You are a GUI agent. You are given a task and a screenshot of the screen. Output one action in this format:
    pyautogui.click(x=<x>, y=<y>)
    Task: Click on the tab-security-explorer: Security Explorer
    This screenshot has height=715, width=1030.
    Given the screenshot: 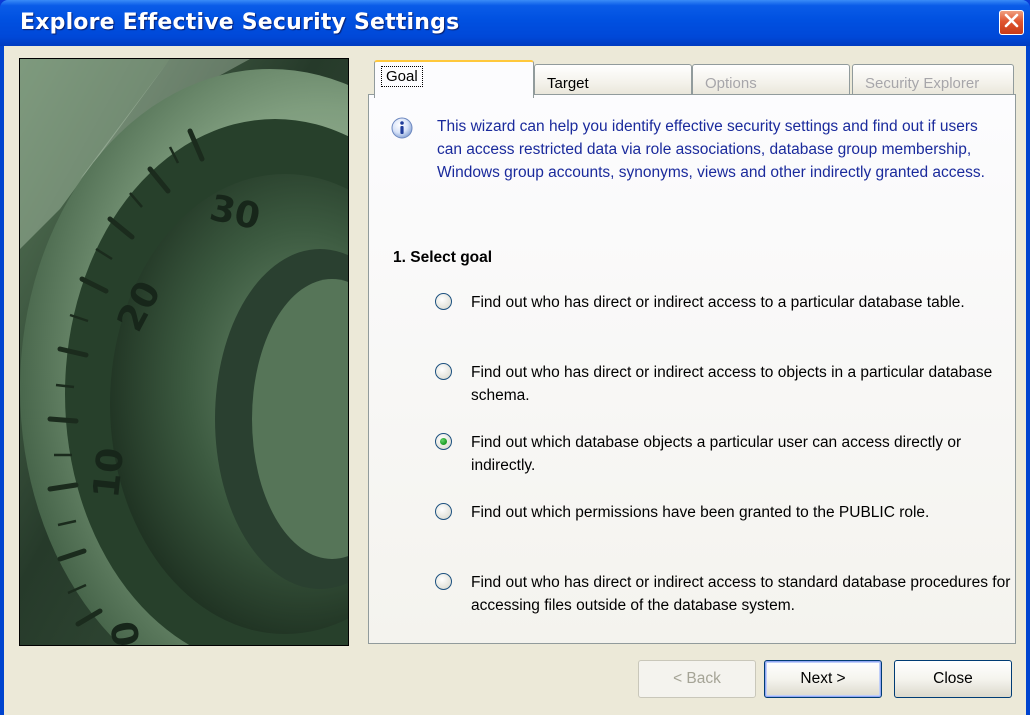 What is the action you would take?
    pyautogui.click(x=933, y=80)
    